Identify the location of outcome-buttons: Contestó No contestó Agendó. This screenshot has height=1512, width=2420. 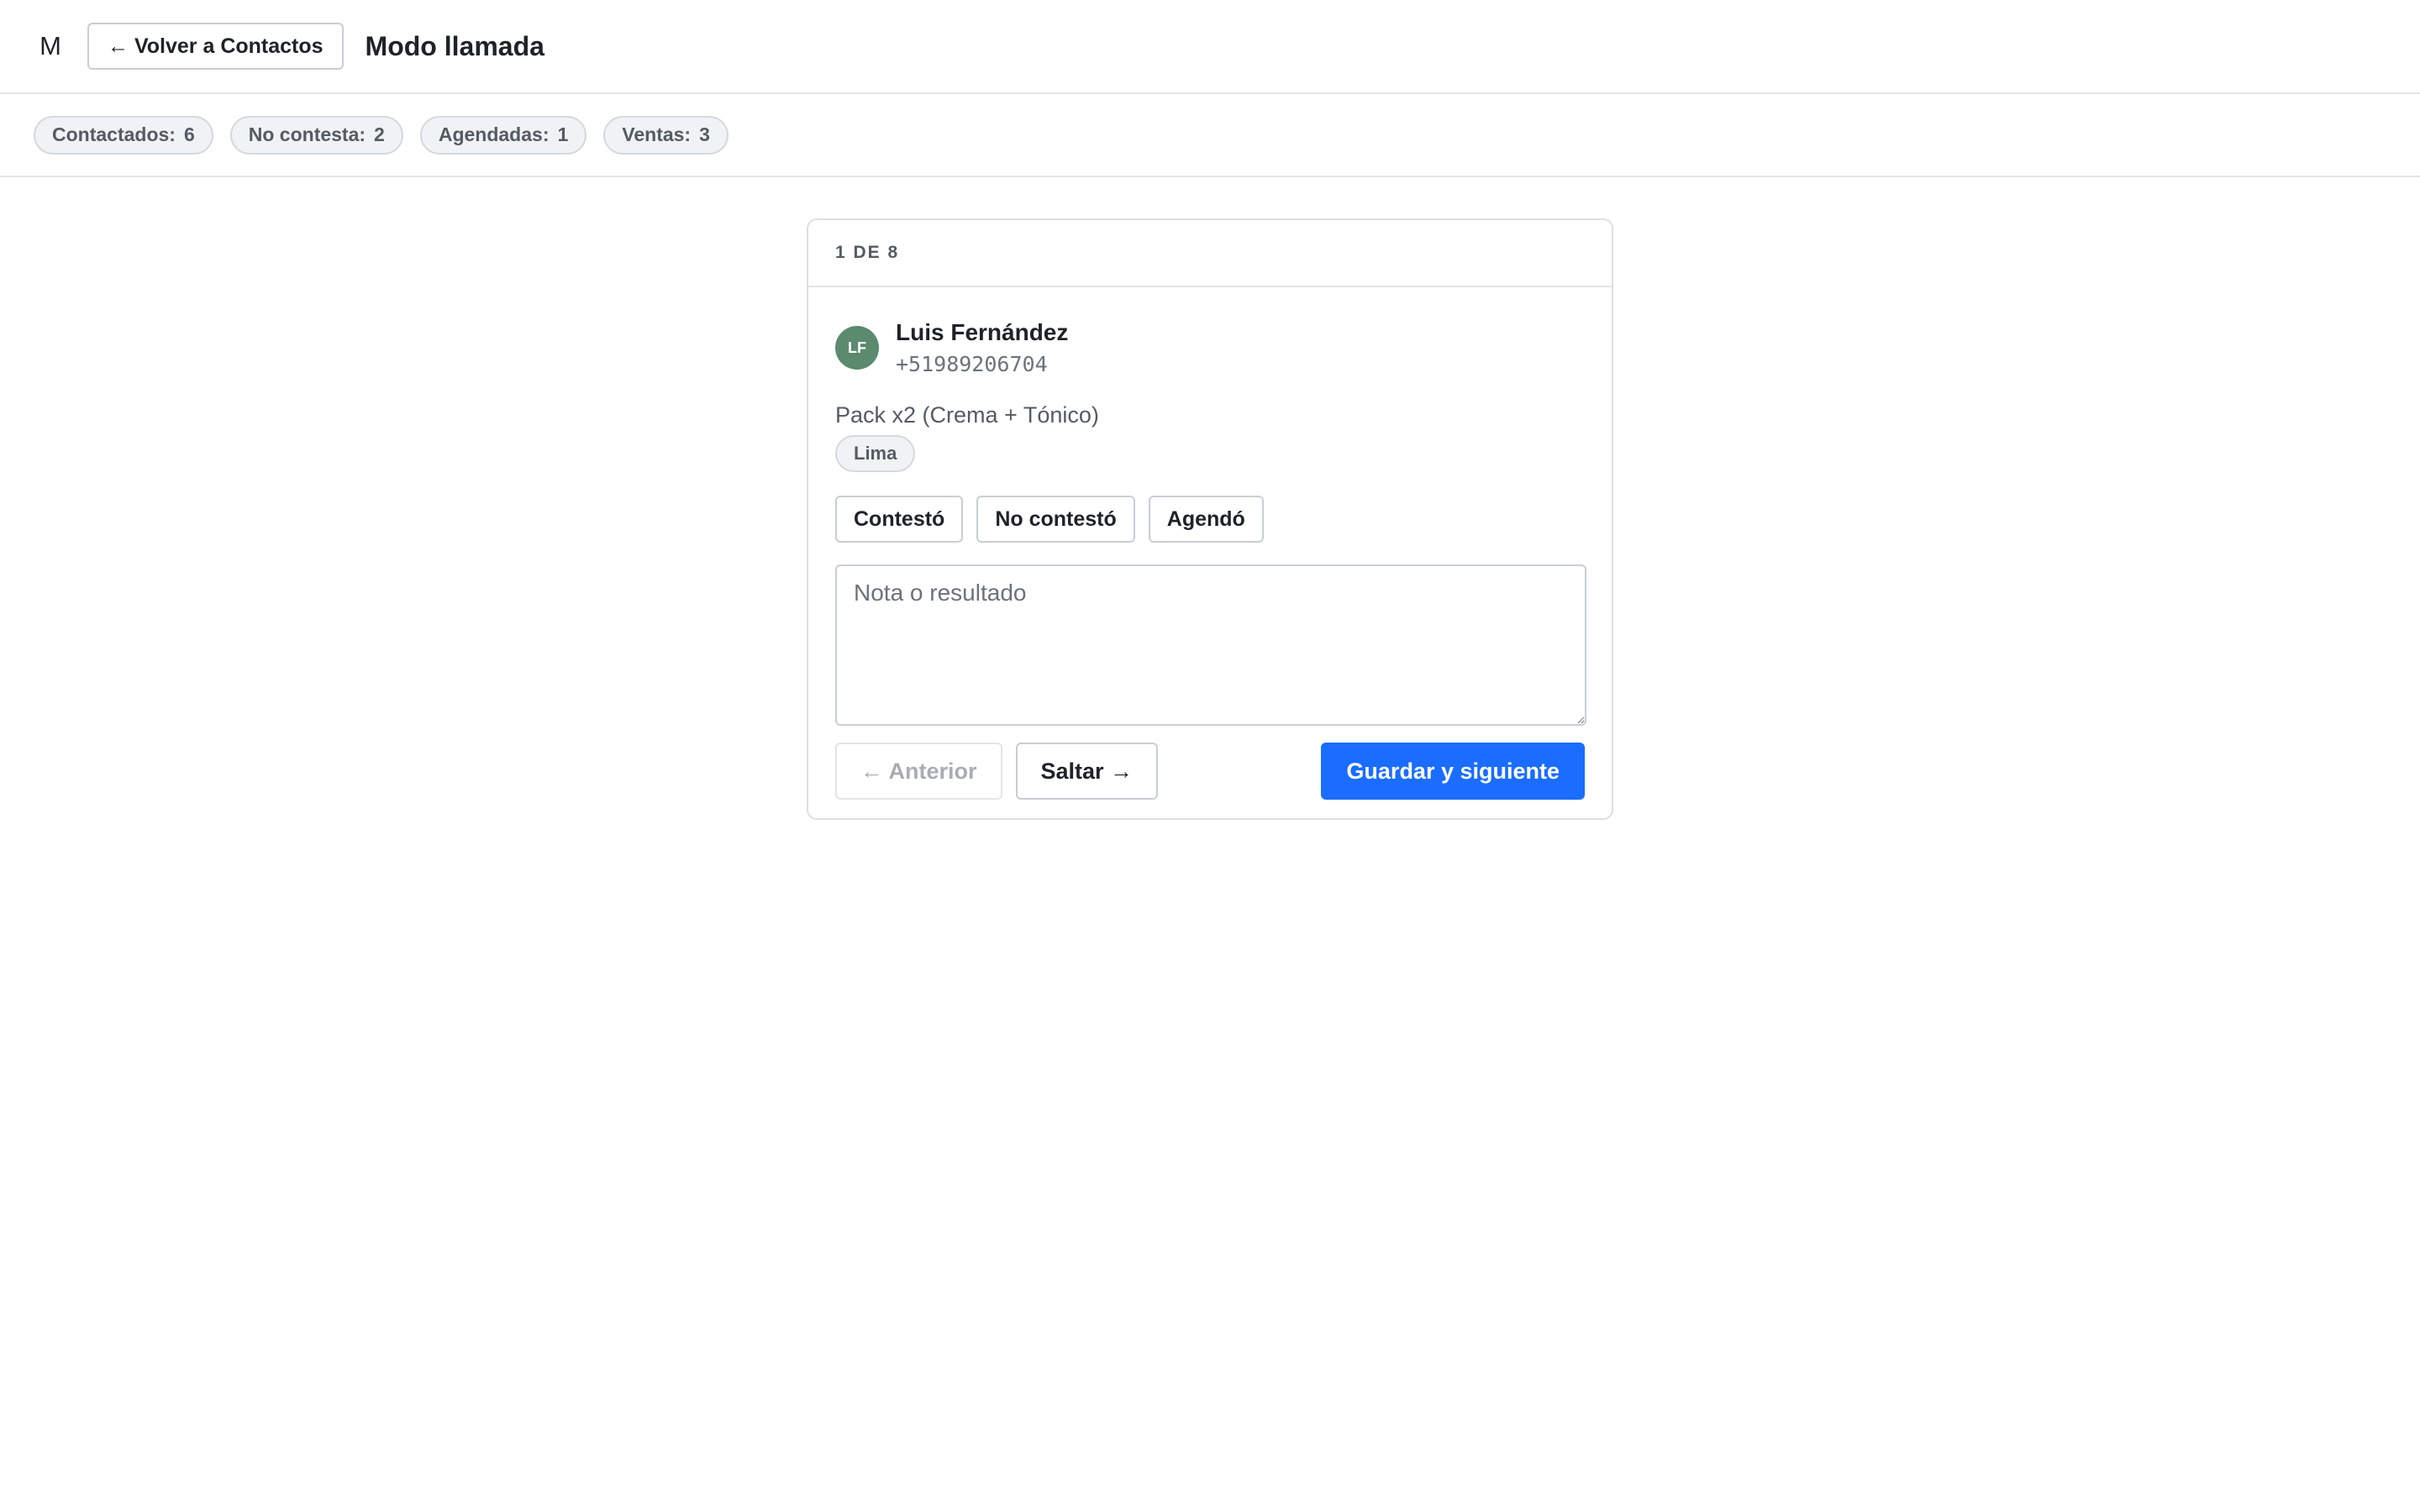
(1210, 519).